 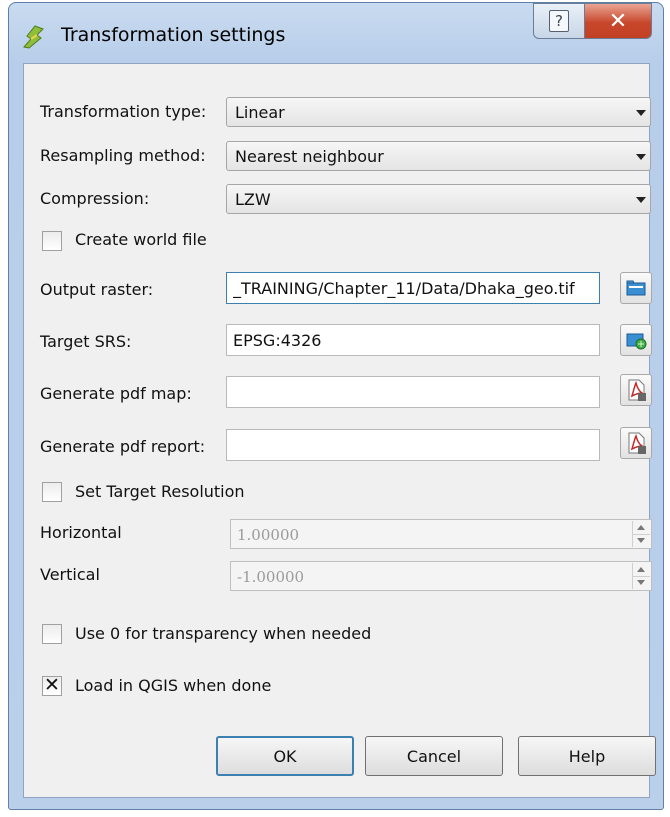 What do you see at coordinates (309, 156) in the screenshot?
I see `resampling-method-value: Nearest neighbour` at bounding box center [309, 156].